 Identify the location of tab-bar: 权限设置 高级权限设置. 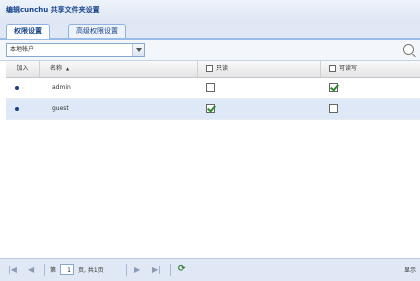
(210, 30).